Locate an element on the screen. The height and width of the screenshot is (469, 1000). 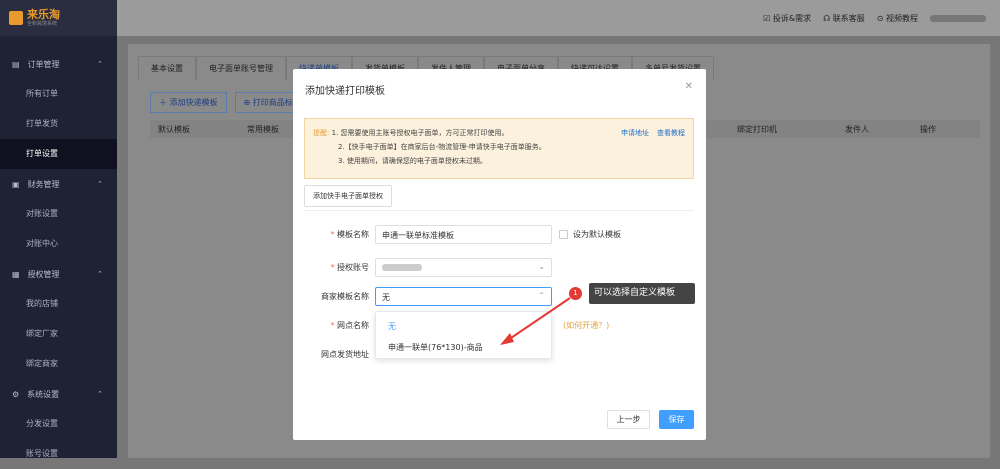
nav-group-label: 订单管理 is located at coordinates (43, 64).